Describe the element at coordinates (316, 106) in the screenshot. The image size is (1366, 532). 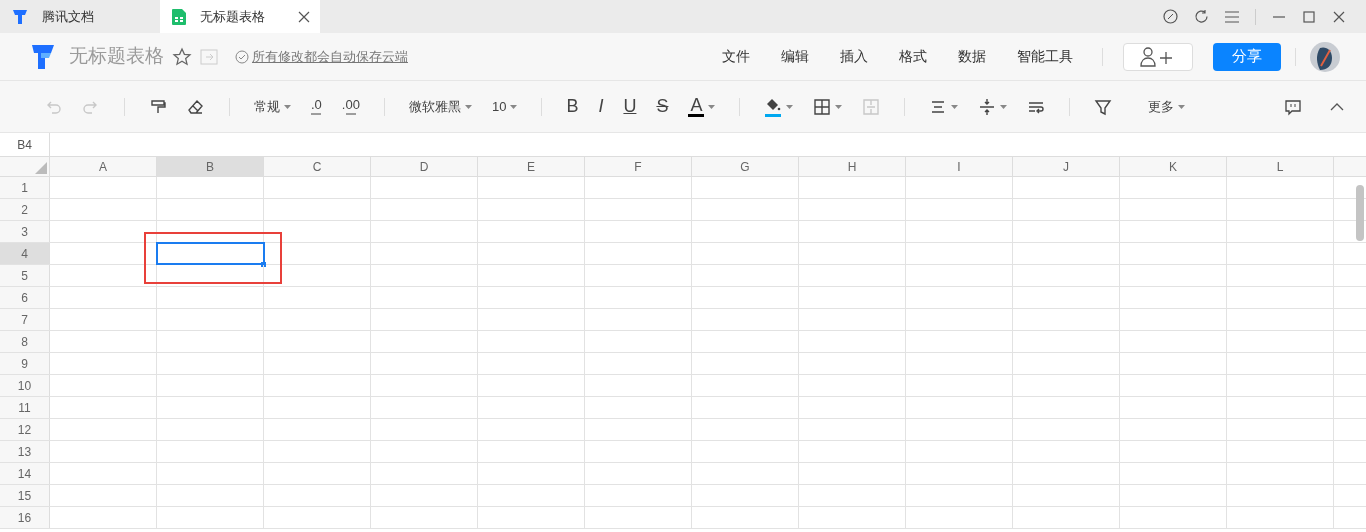
I see `decimal-button: .0` at that location.